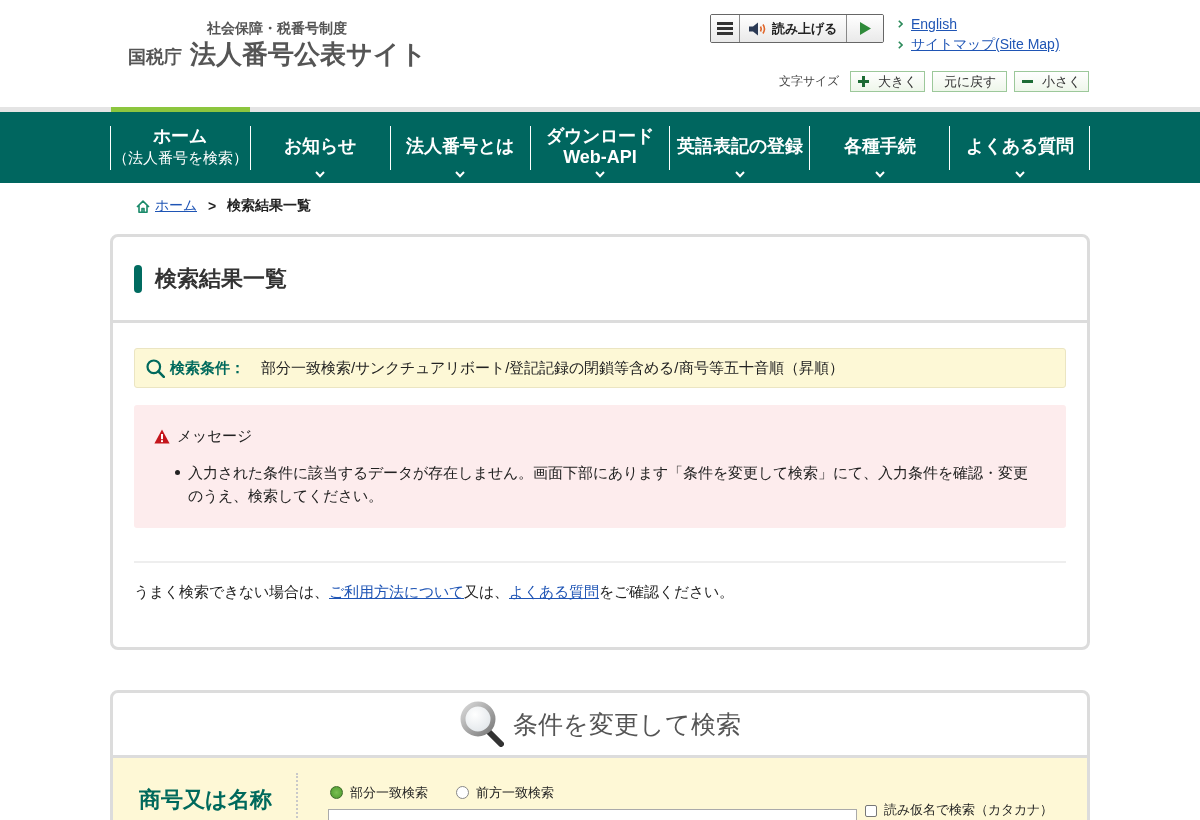 The image size is (1200, 820). I want to click on magnifier-icon, so click(481, 724).